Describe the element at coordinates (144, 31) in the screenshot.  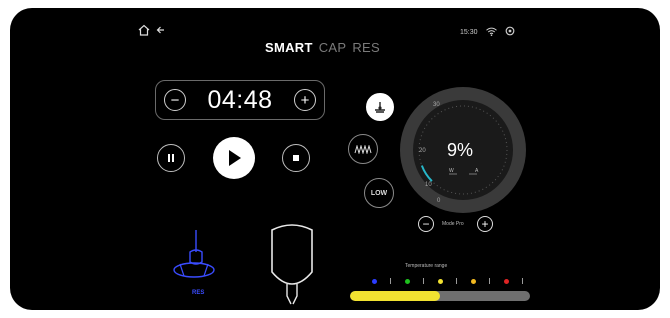
I see `home-icon` at that location.